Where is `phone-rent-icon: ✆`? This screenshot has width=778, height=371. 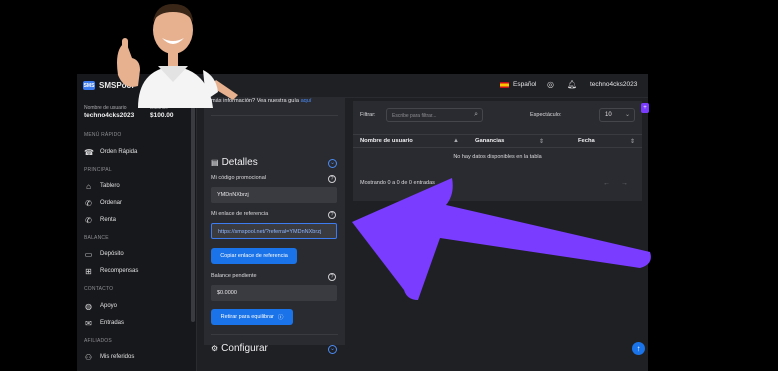
phone-rent-icon: ✆ is located at coordinates (88, 220).